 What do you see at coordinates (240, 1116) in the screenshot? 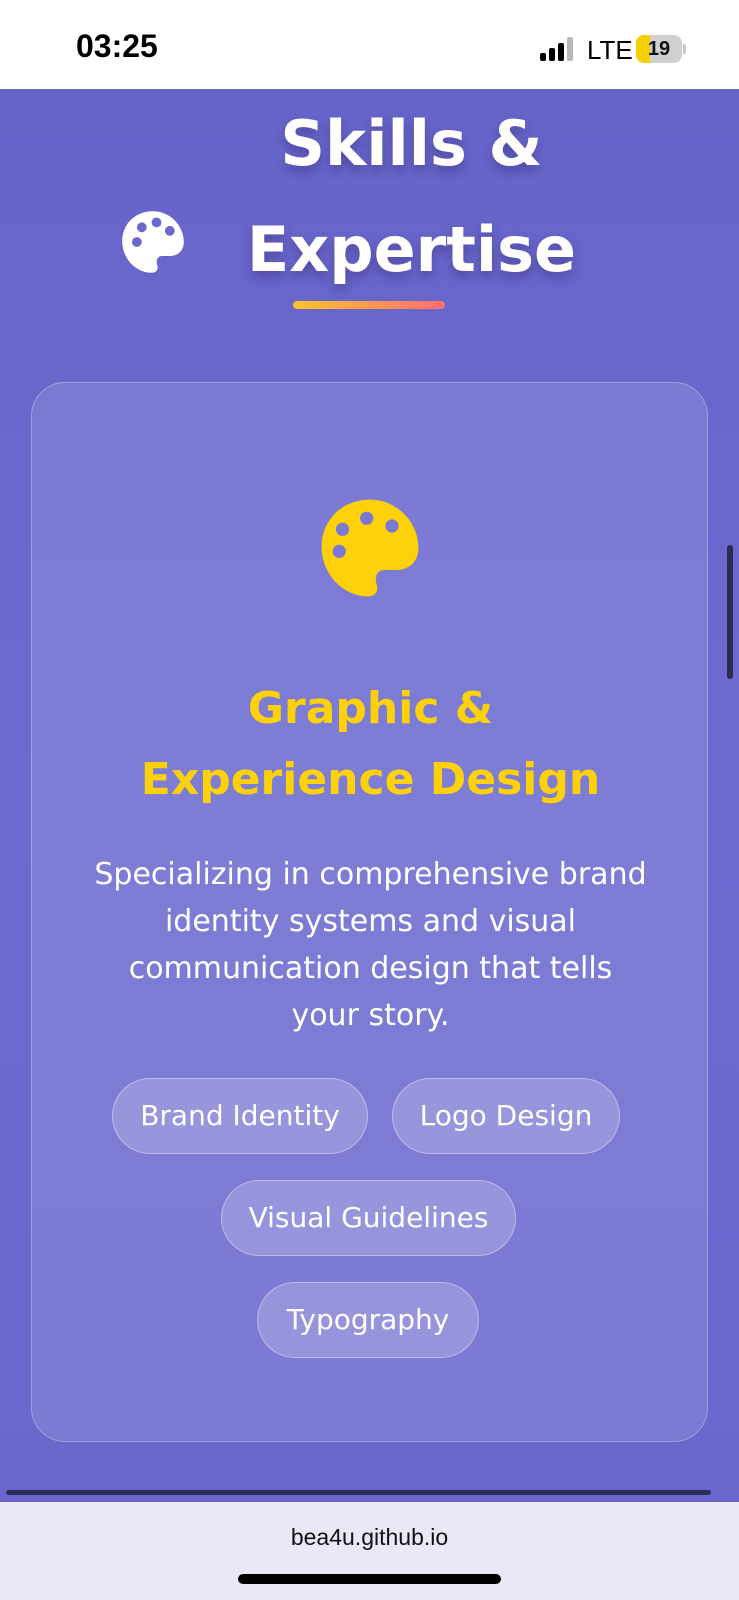
I see `tag-brand-identity: Brand Identity` at bounding box center [240, 1116].